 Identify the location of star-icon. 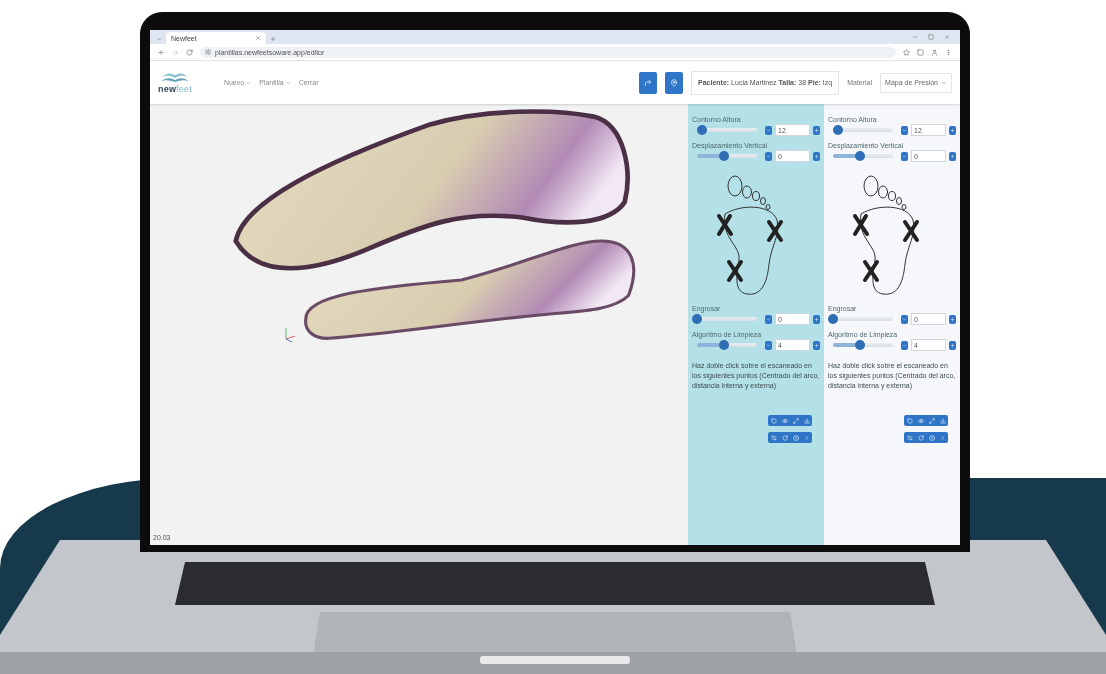
(906, 52).